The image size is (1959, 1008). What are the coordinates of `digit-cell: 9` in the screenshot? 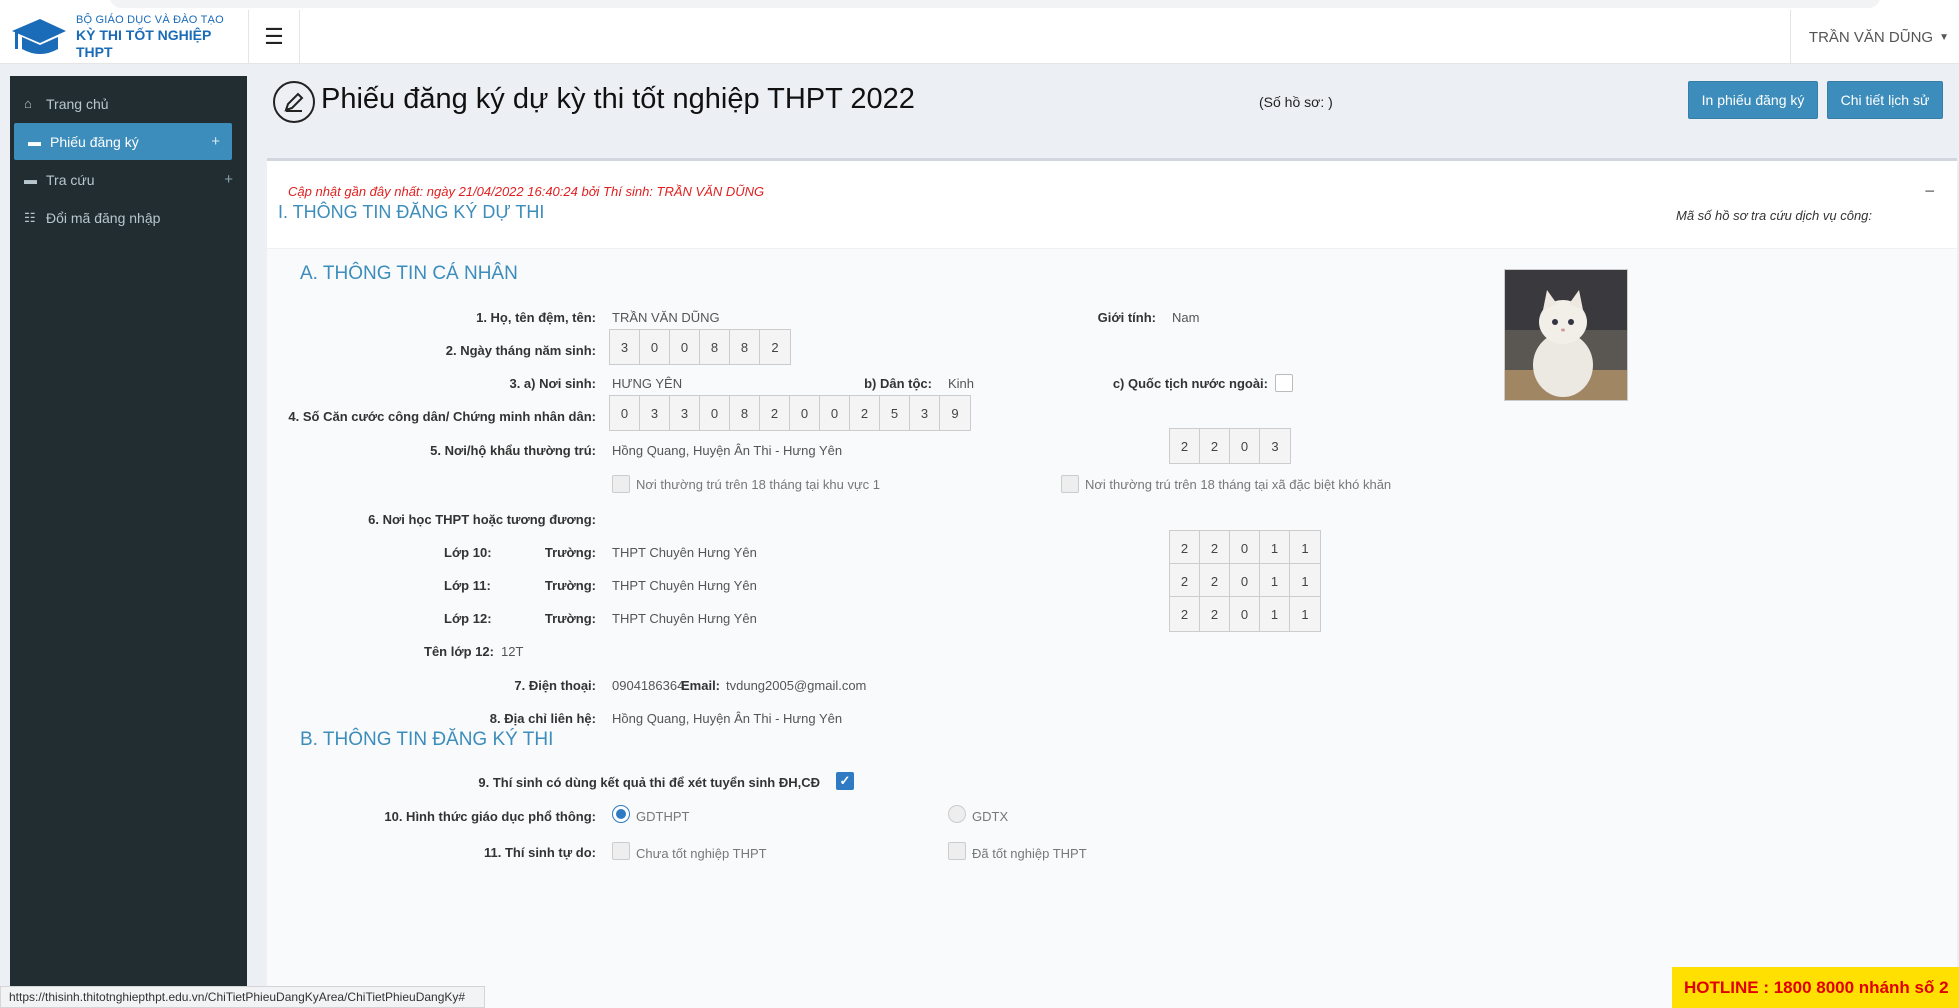 It's located at (955, 413).